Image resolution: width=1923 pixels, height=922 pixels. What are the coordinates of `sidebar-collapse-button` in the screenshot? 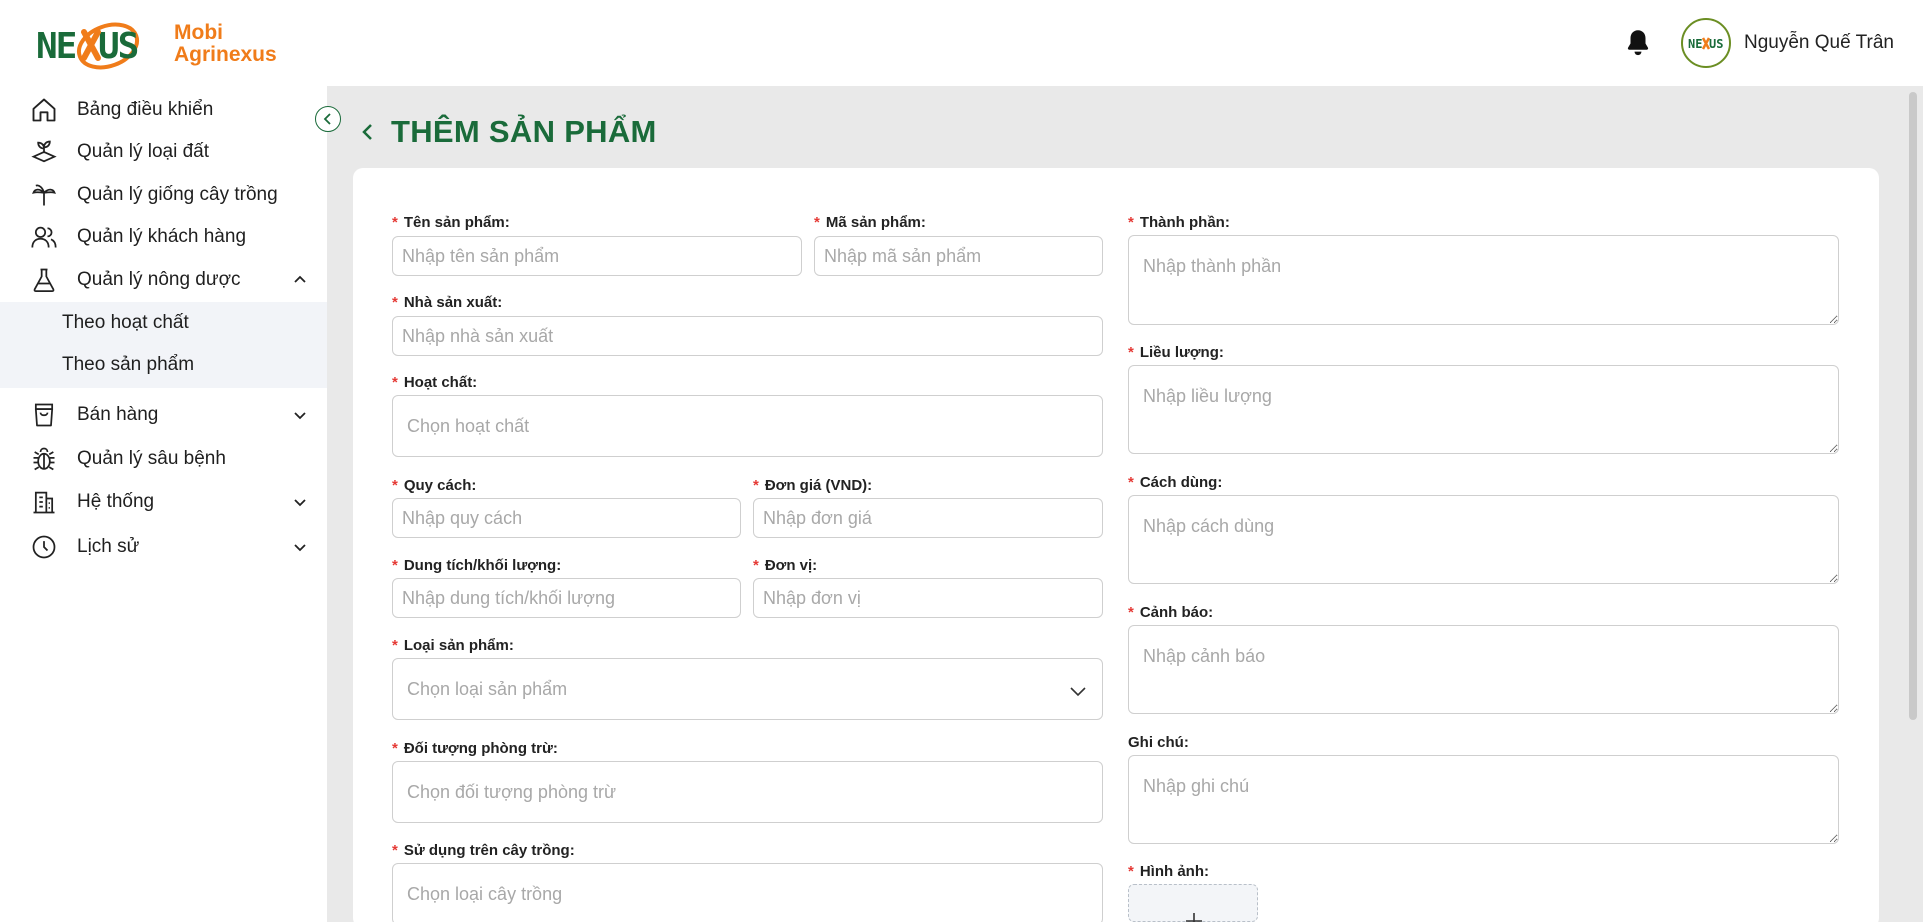 It's located at (328, 119).